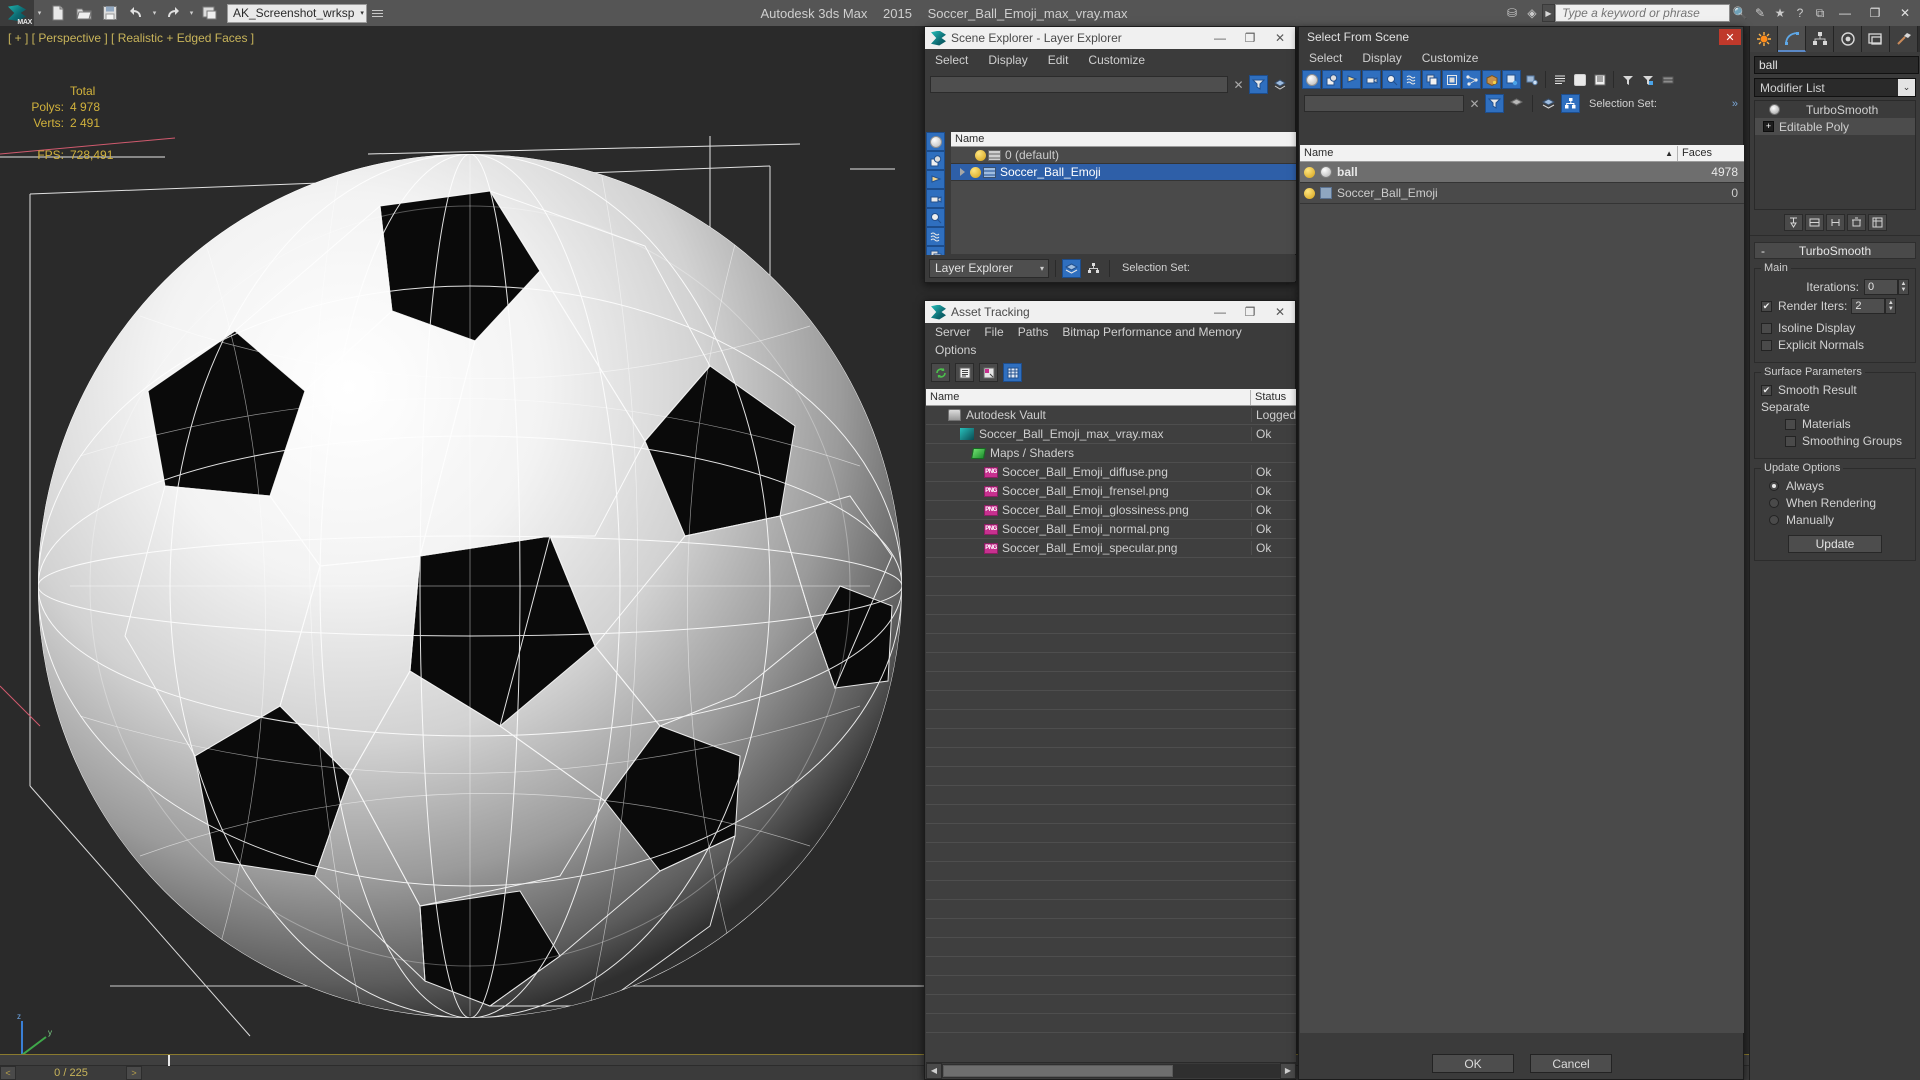  I want to click on modifier-row-editable-poly: + Editable Poly, so click(1835, 126).